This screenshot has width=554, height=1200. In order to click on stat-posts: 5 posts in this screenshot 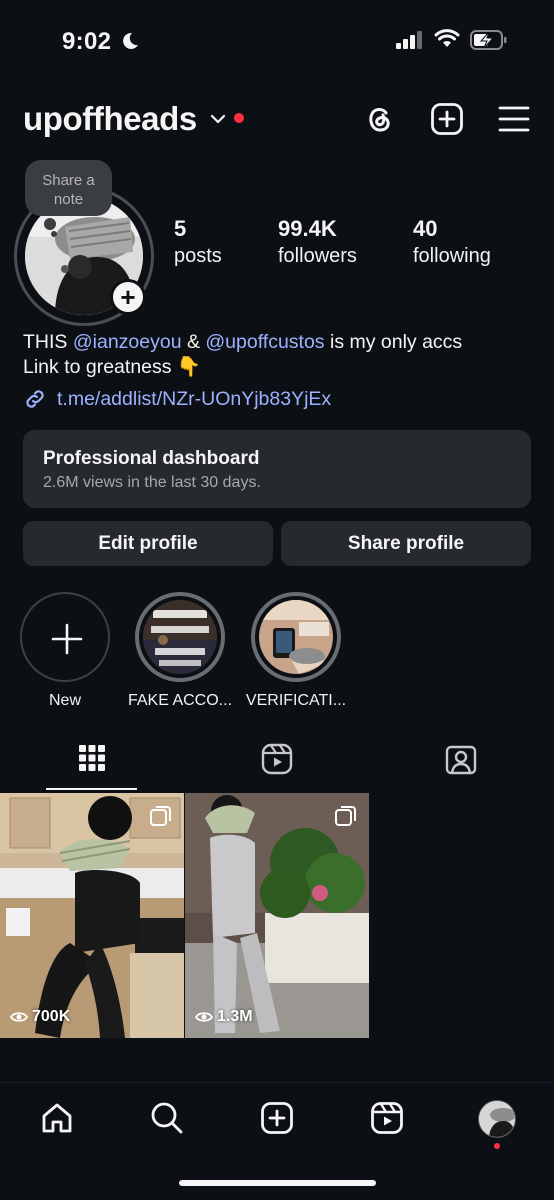, I will do `click(198, 242)`.